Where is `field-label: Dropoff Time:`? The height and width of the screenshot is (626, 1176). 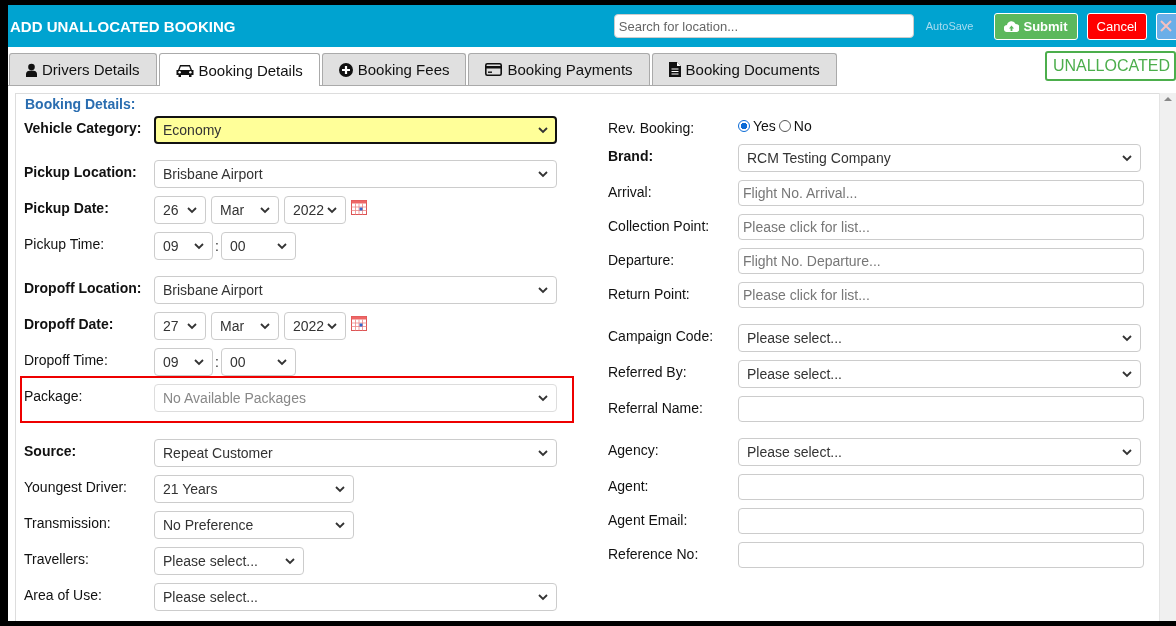
field-label: Dropoff Time: is located at coordinates (66, 359).